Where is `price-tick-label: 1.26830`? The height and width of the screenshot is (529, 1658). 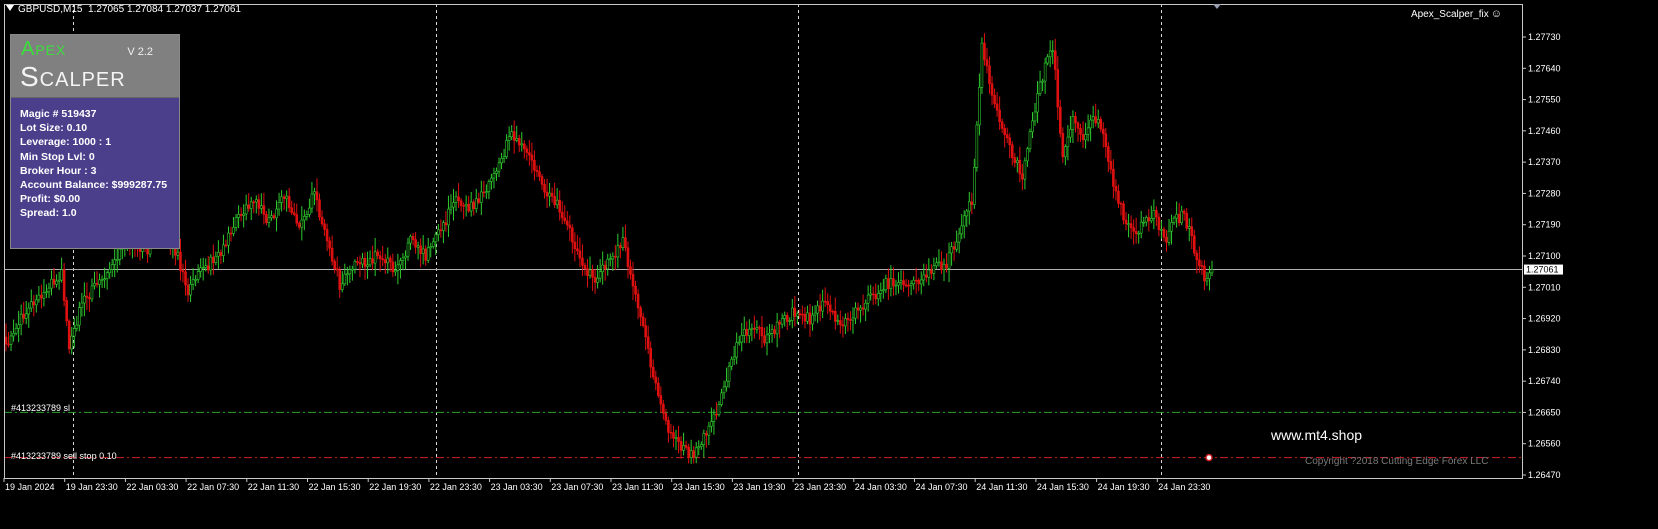 price-tick-label: 1.26830 is located at coordinates (1544, 350).